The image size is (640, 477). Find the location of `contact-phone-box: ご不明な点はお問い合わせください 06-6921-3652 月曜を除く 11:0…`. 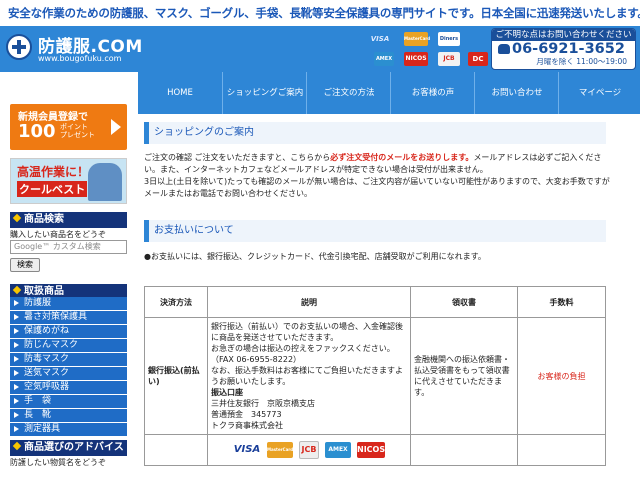

contact-phone-box: ご不明な点はお問い合わせください 06-6921-3652 月曜を除く 11:0… is located at coordinates (563, 49).